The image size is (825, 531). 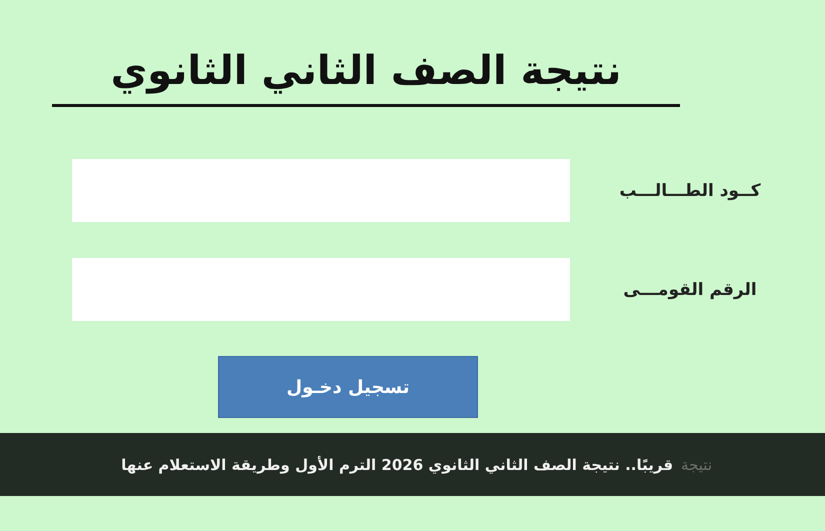 What do you see at coordinates (690, 290) in the screenshot?
I see `field-label: الرقم القومـــى` at bounding box center [690, 290].